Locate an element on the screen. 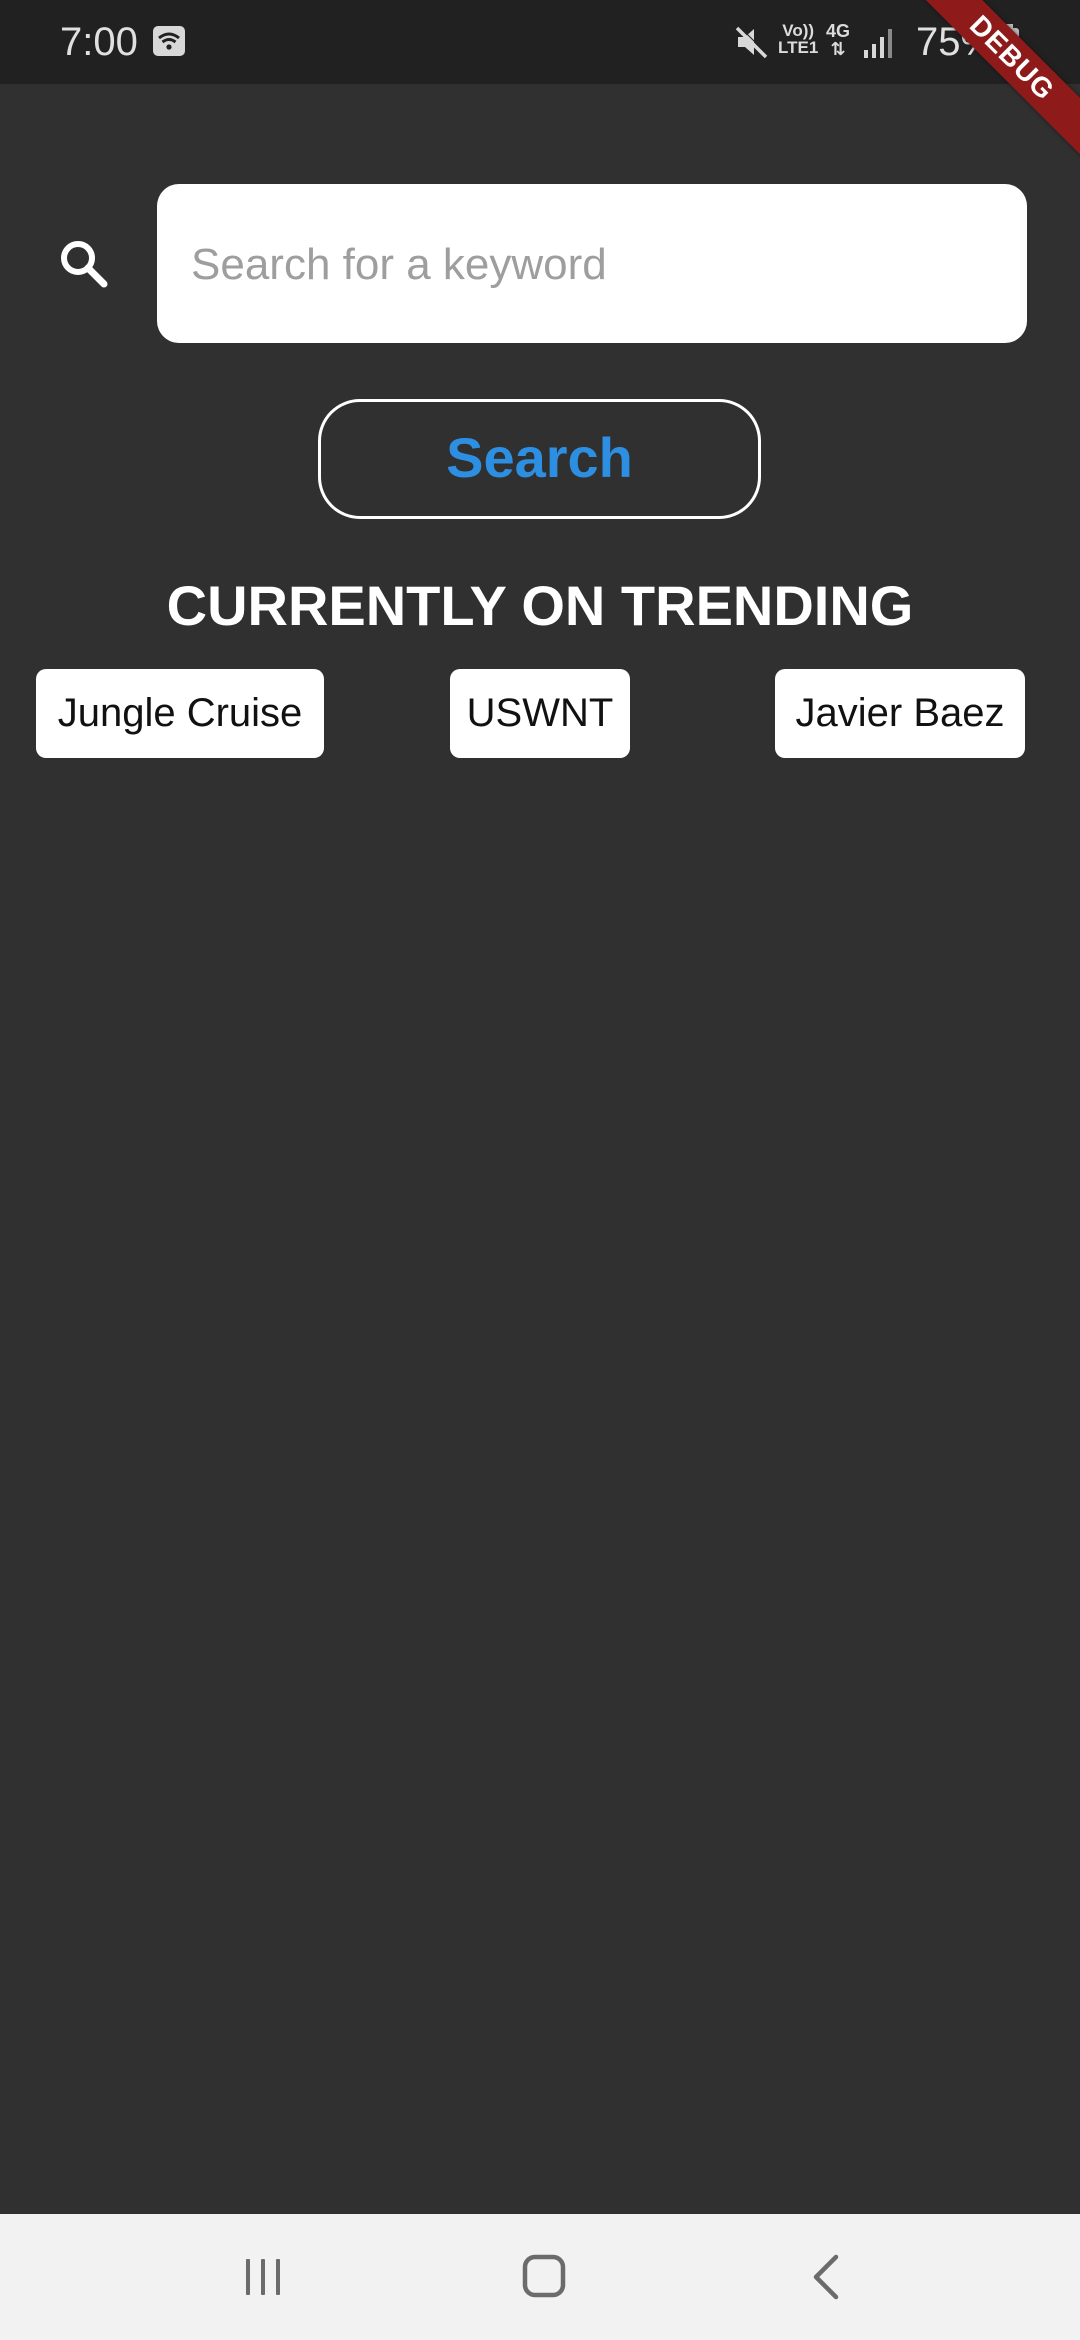 Image resolution: width=1080 pixels, height=2340 pixels. status-time: 7:00 is located at coordinates (99, 42).